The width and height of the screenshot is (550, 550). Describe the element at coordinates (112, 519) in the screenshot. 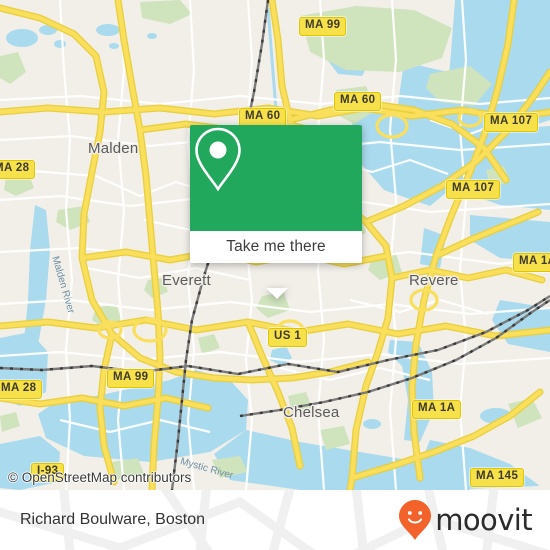

I see `page-title: Richard Boulware, Boston` at that location.